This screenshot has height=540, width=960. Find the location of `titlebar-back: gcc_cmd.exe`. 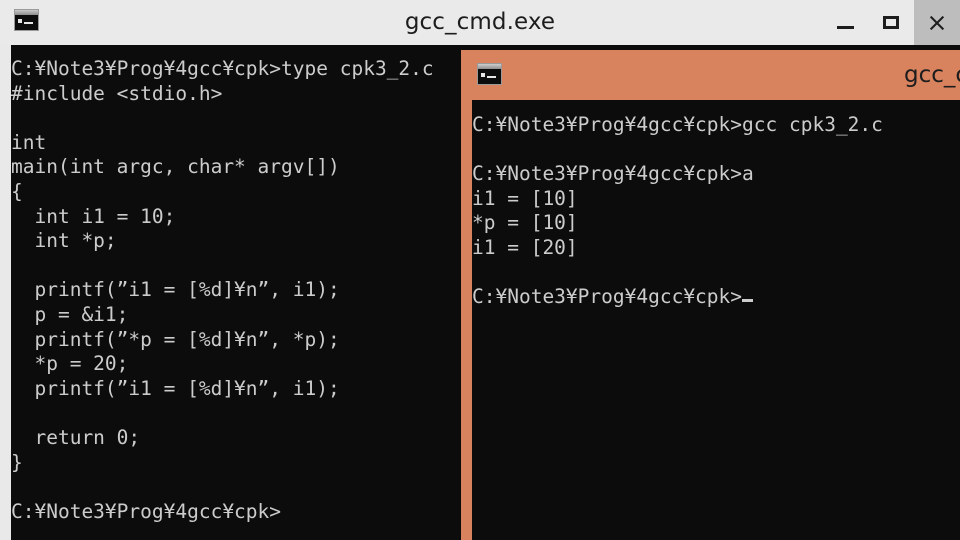

titlebar-back: gcc_cmd.exe is located at coordinates (480, 22).